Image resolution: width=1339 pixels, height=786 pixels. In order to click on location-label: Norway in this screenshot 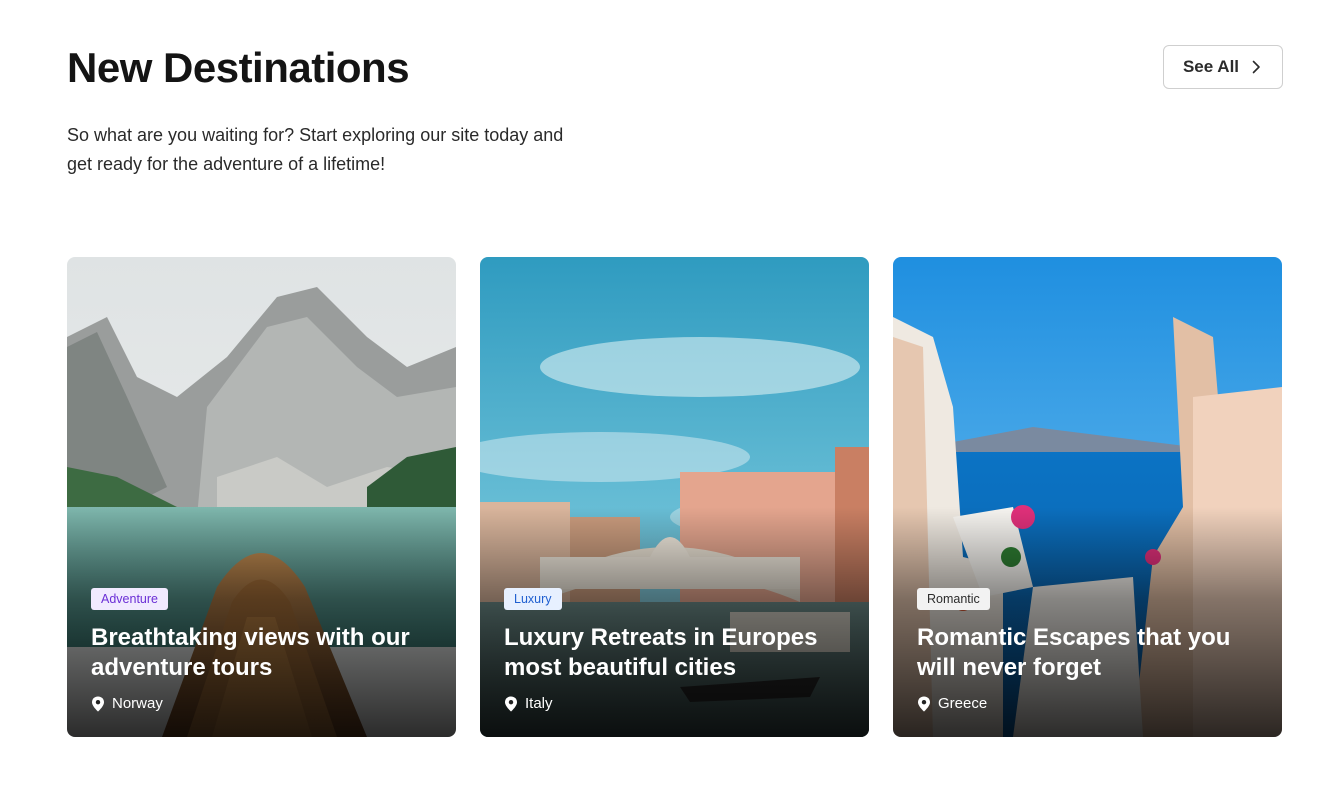, I will do `click(137, 703)`.